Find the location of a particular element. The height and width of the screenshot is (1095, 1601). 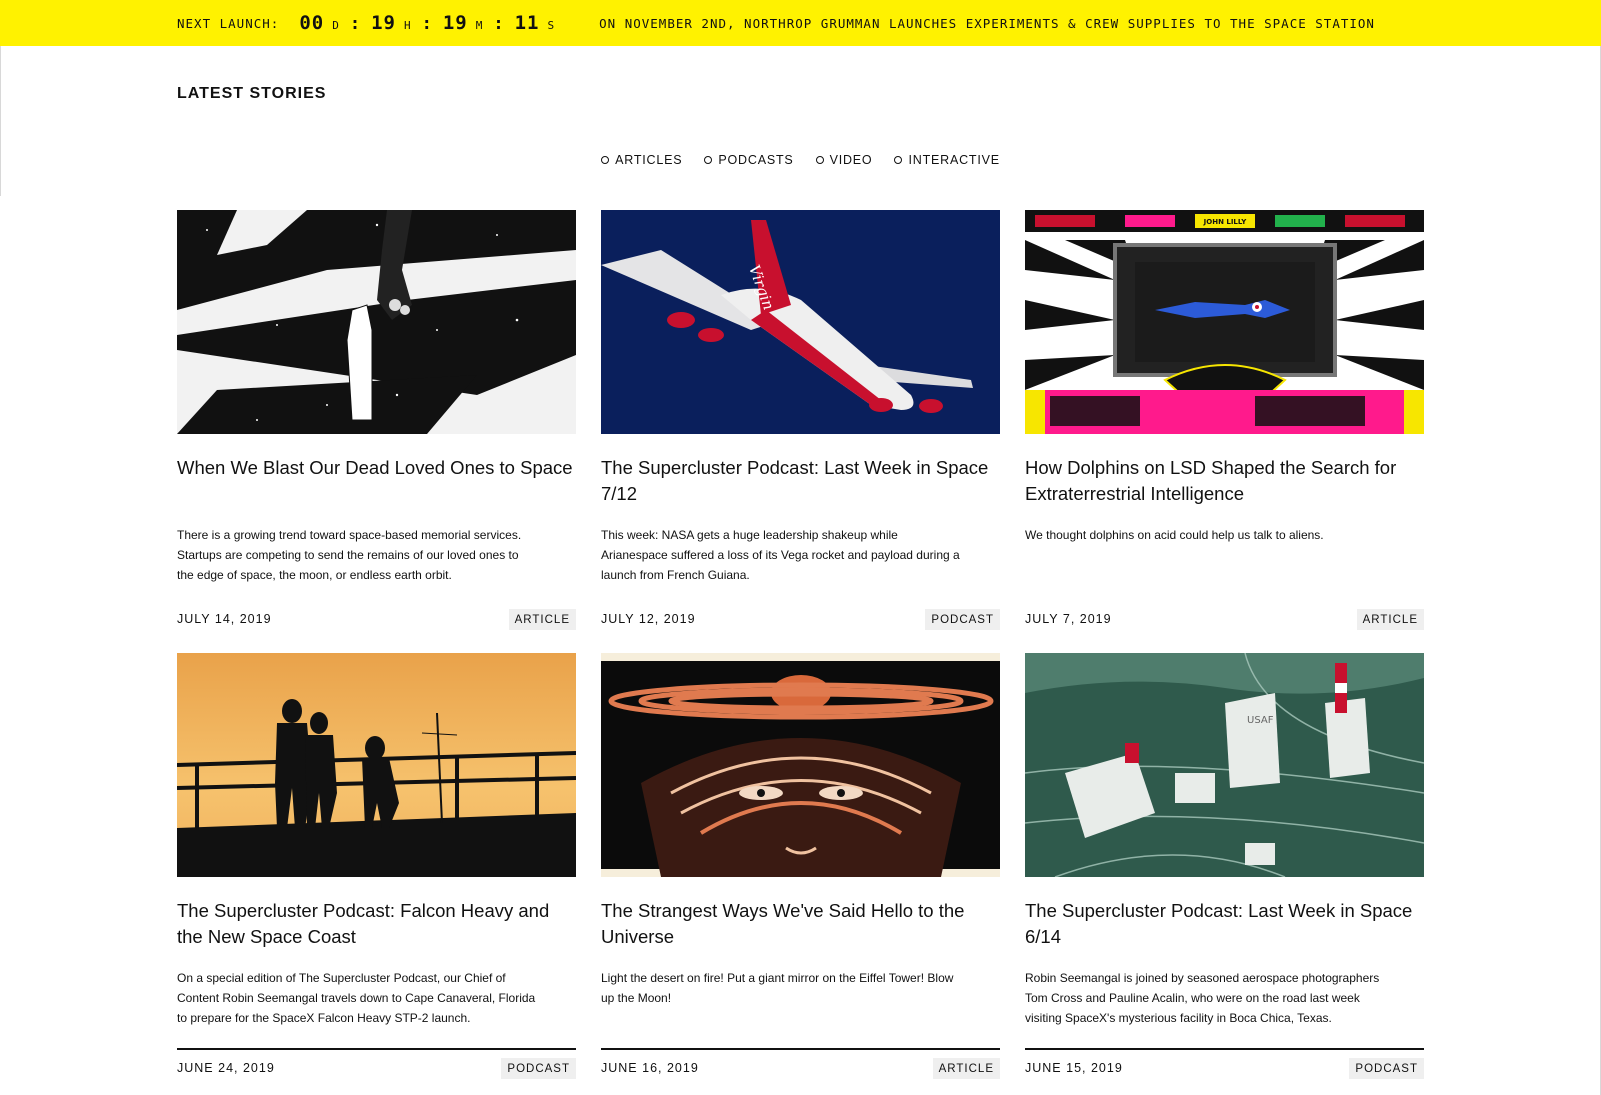

story-thumbnail: Virgin is located at coordinates (800, 322).